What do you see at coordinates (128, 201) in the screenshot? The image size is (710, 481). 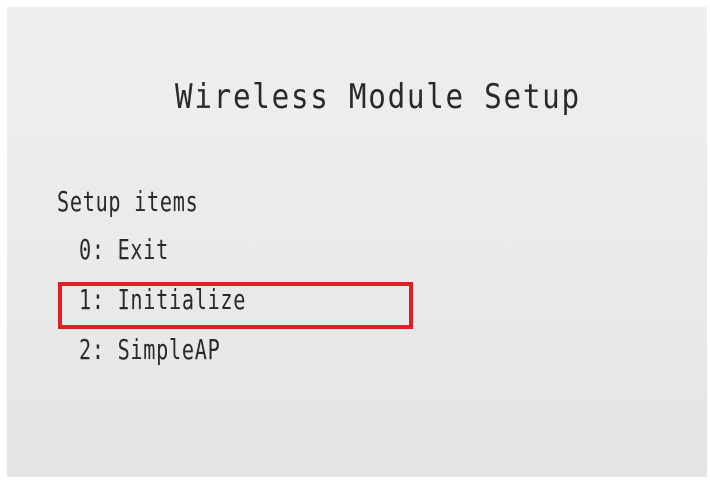 I see `setup-items-heading: Setup items` at bounding box center [128, 201].